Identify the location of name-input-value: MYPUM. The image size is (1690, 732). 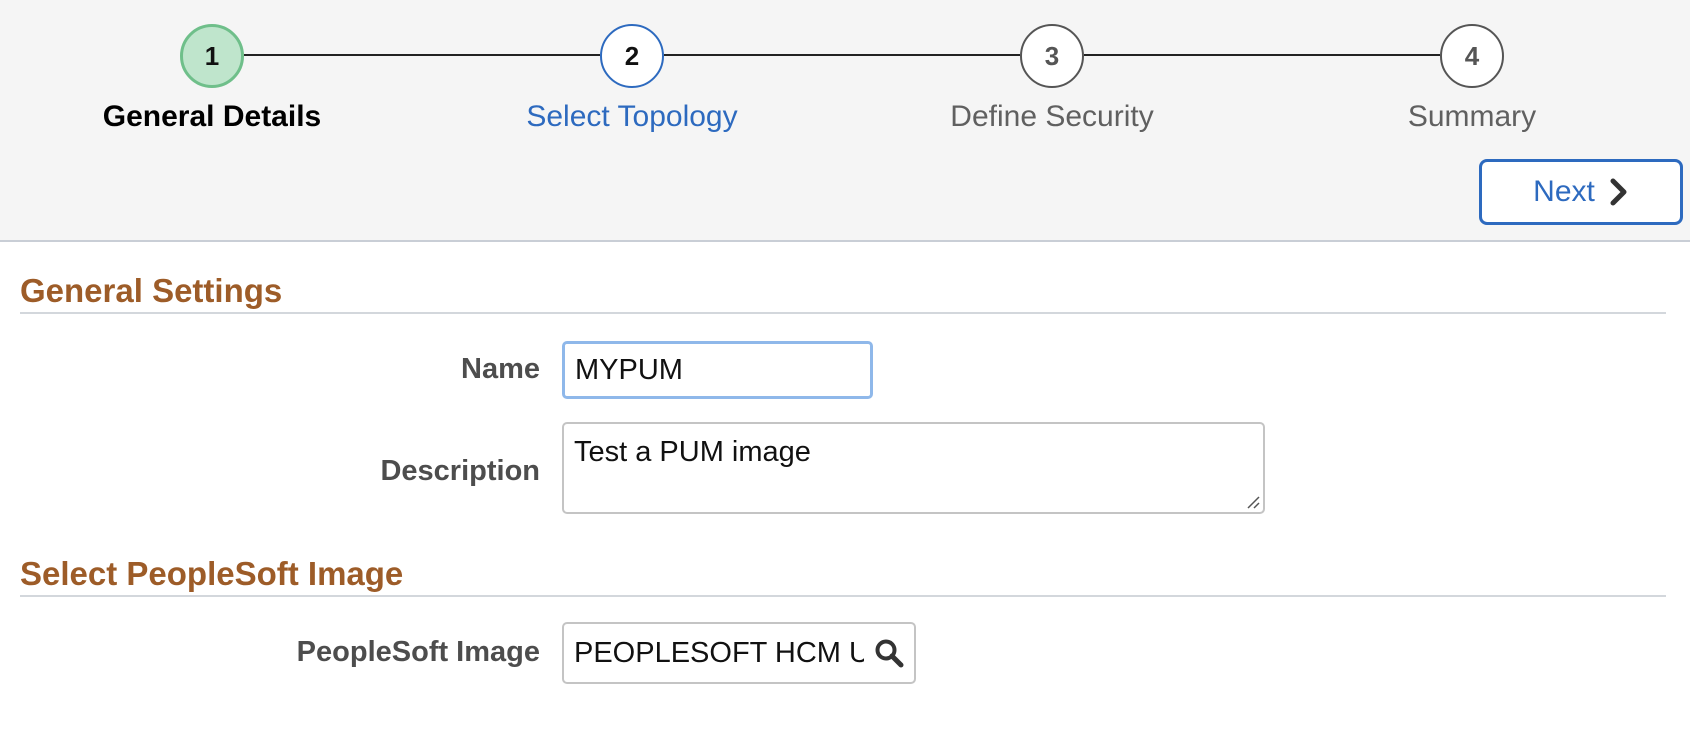
(629, 369).